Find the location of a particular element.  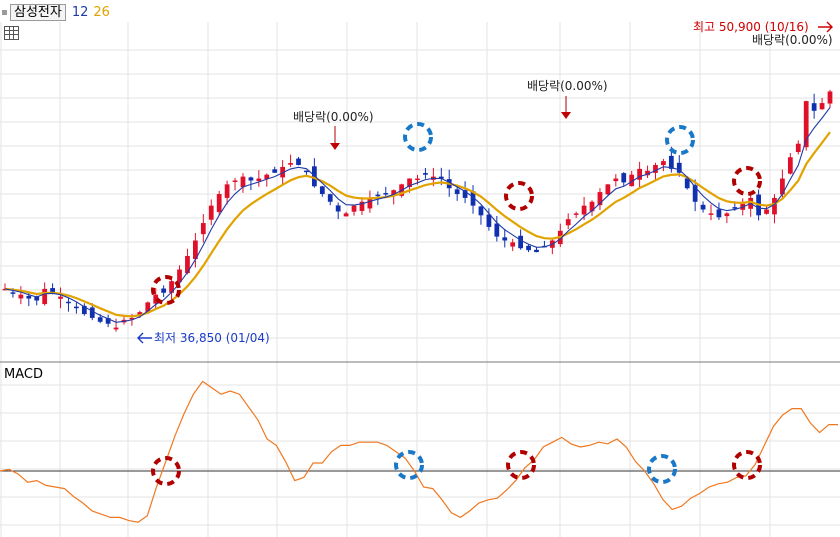

macd-label: MACD is located at coordinates (23, 374).